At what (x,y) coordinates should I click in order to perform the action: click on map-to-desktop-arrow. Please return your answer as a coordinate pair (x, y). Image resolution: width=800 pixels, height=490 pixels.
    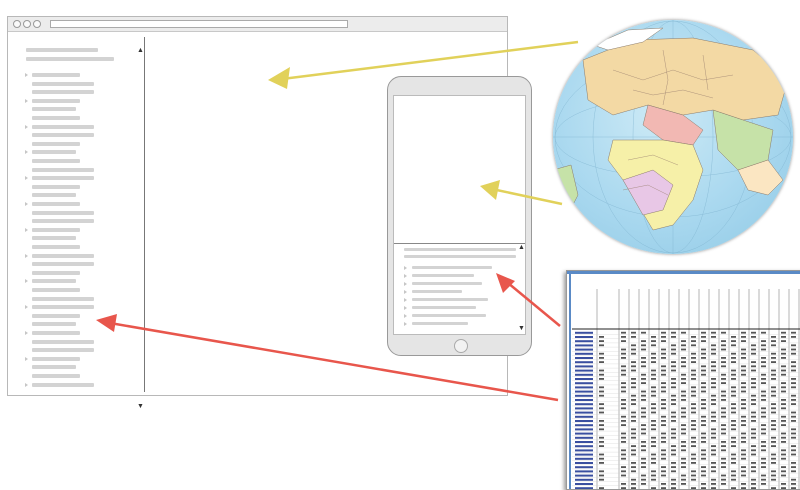
    Looking at the image, I should click on (430, 60).